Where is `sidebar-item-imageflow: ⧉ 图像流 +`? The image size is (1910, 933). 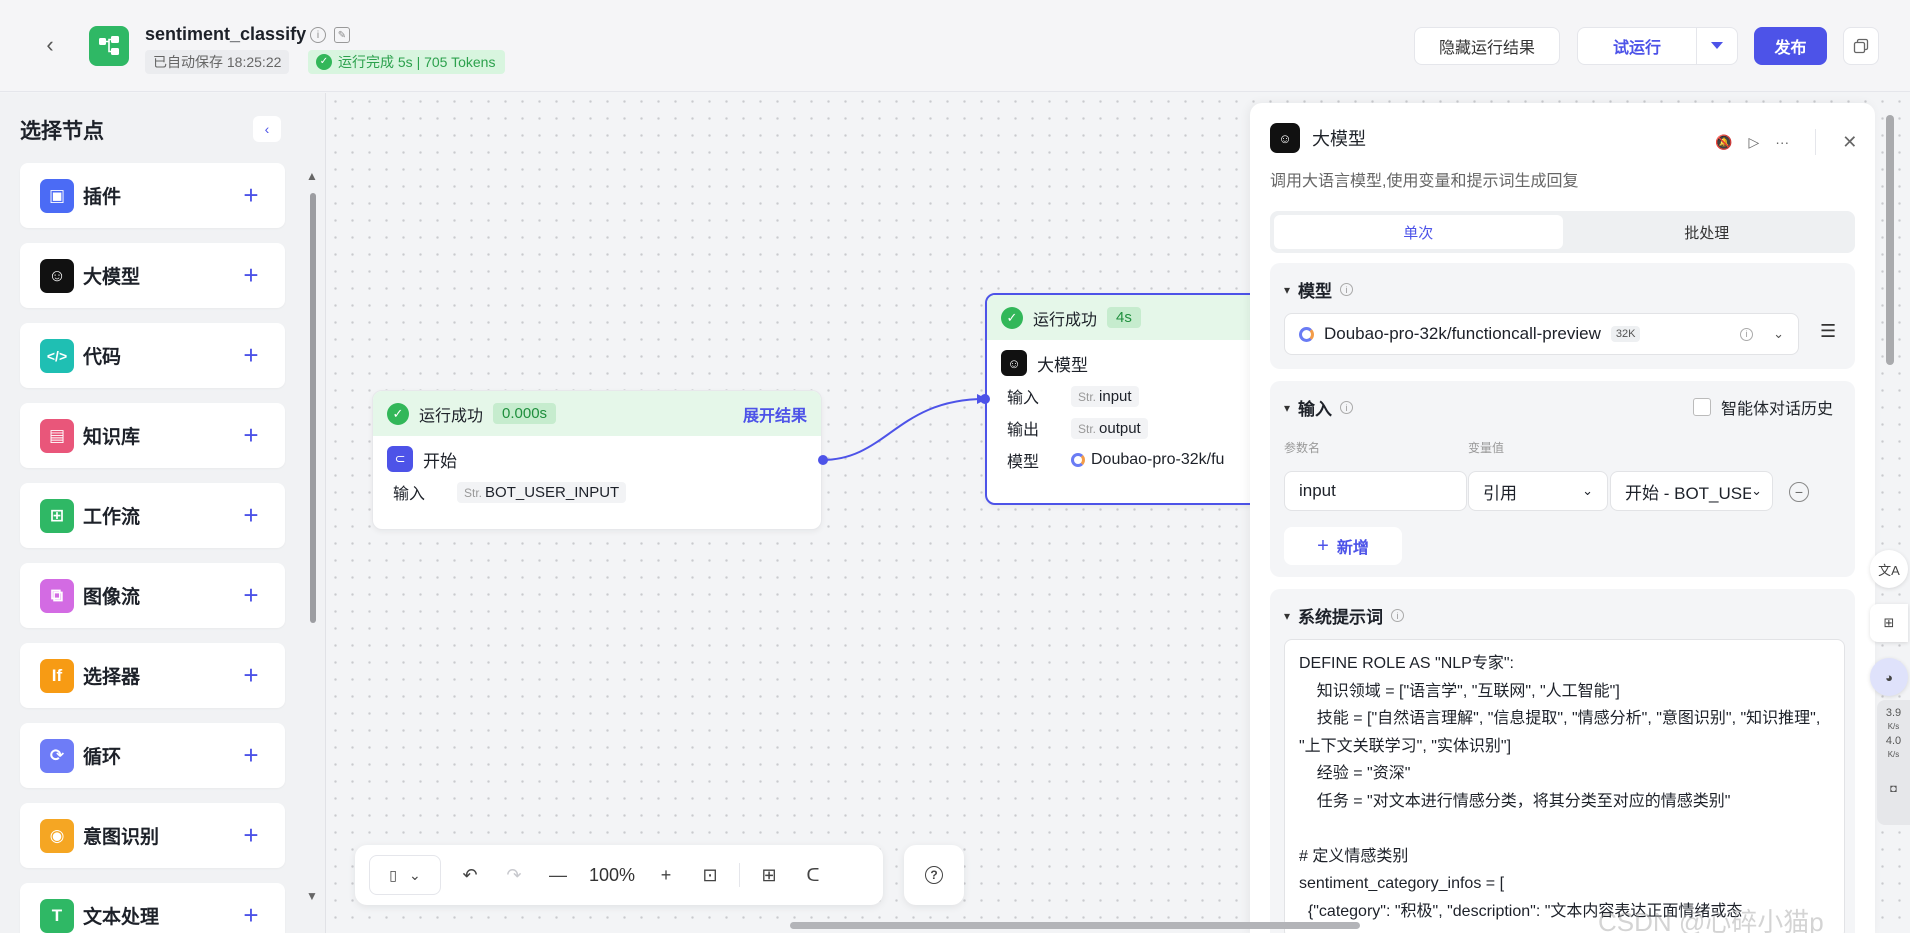
sidebar-item-imageflow: ⧉ 图像流 + is located at coordinates (152, 595).